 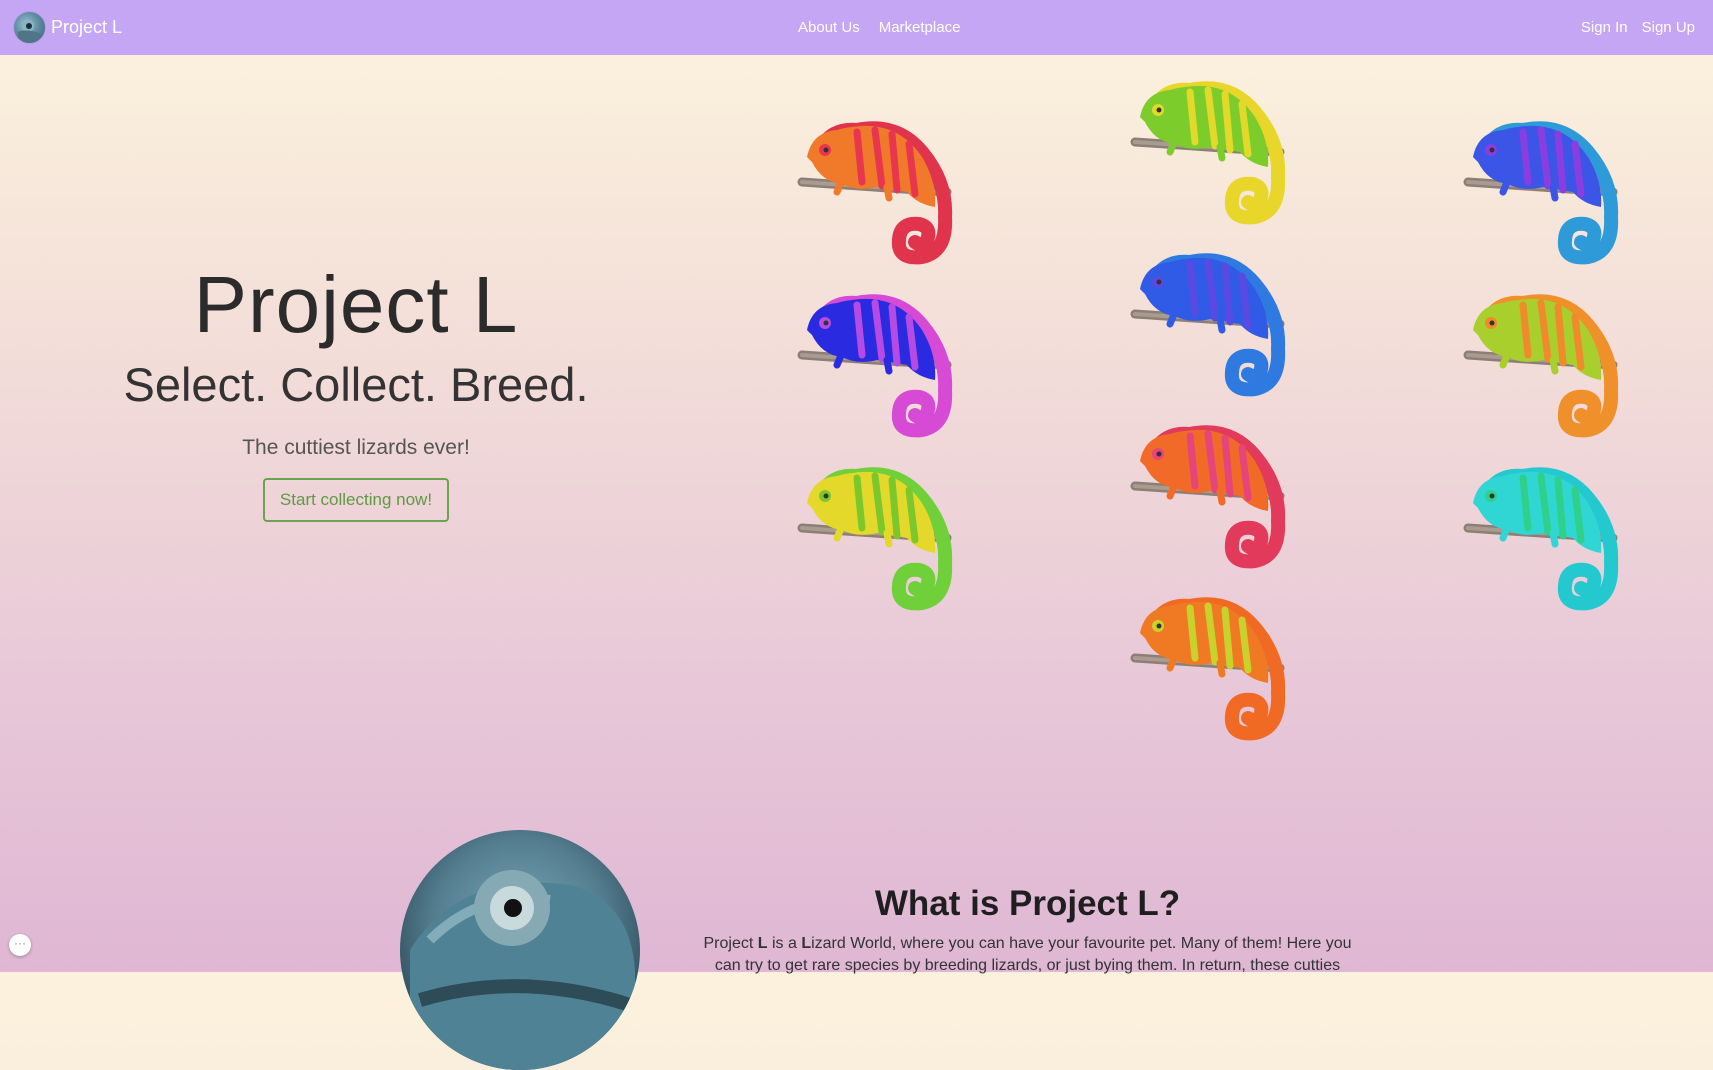 What do you see at coordinates (1668, 27) in the screenshot?
I see `sign-up-link: Sign Up` at bounding box center [1668, 27].